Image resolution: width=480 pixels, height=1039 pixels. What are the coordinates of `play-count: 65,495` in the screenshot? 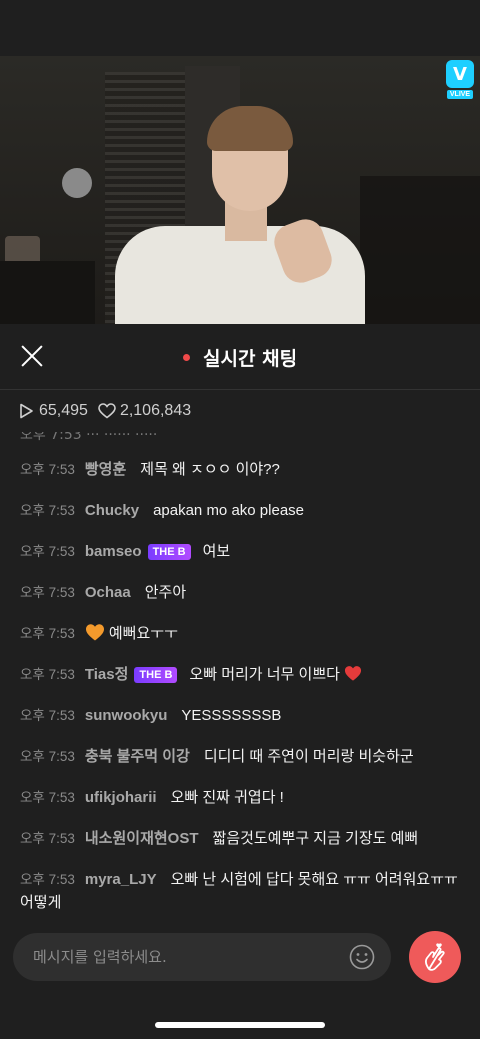 It's located at (63, 410).